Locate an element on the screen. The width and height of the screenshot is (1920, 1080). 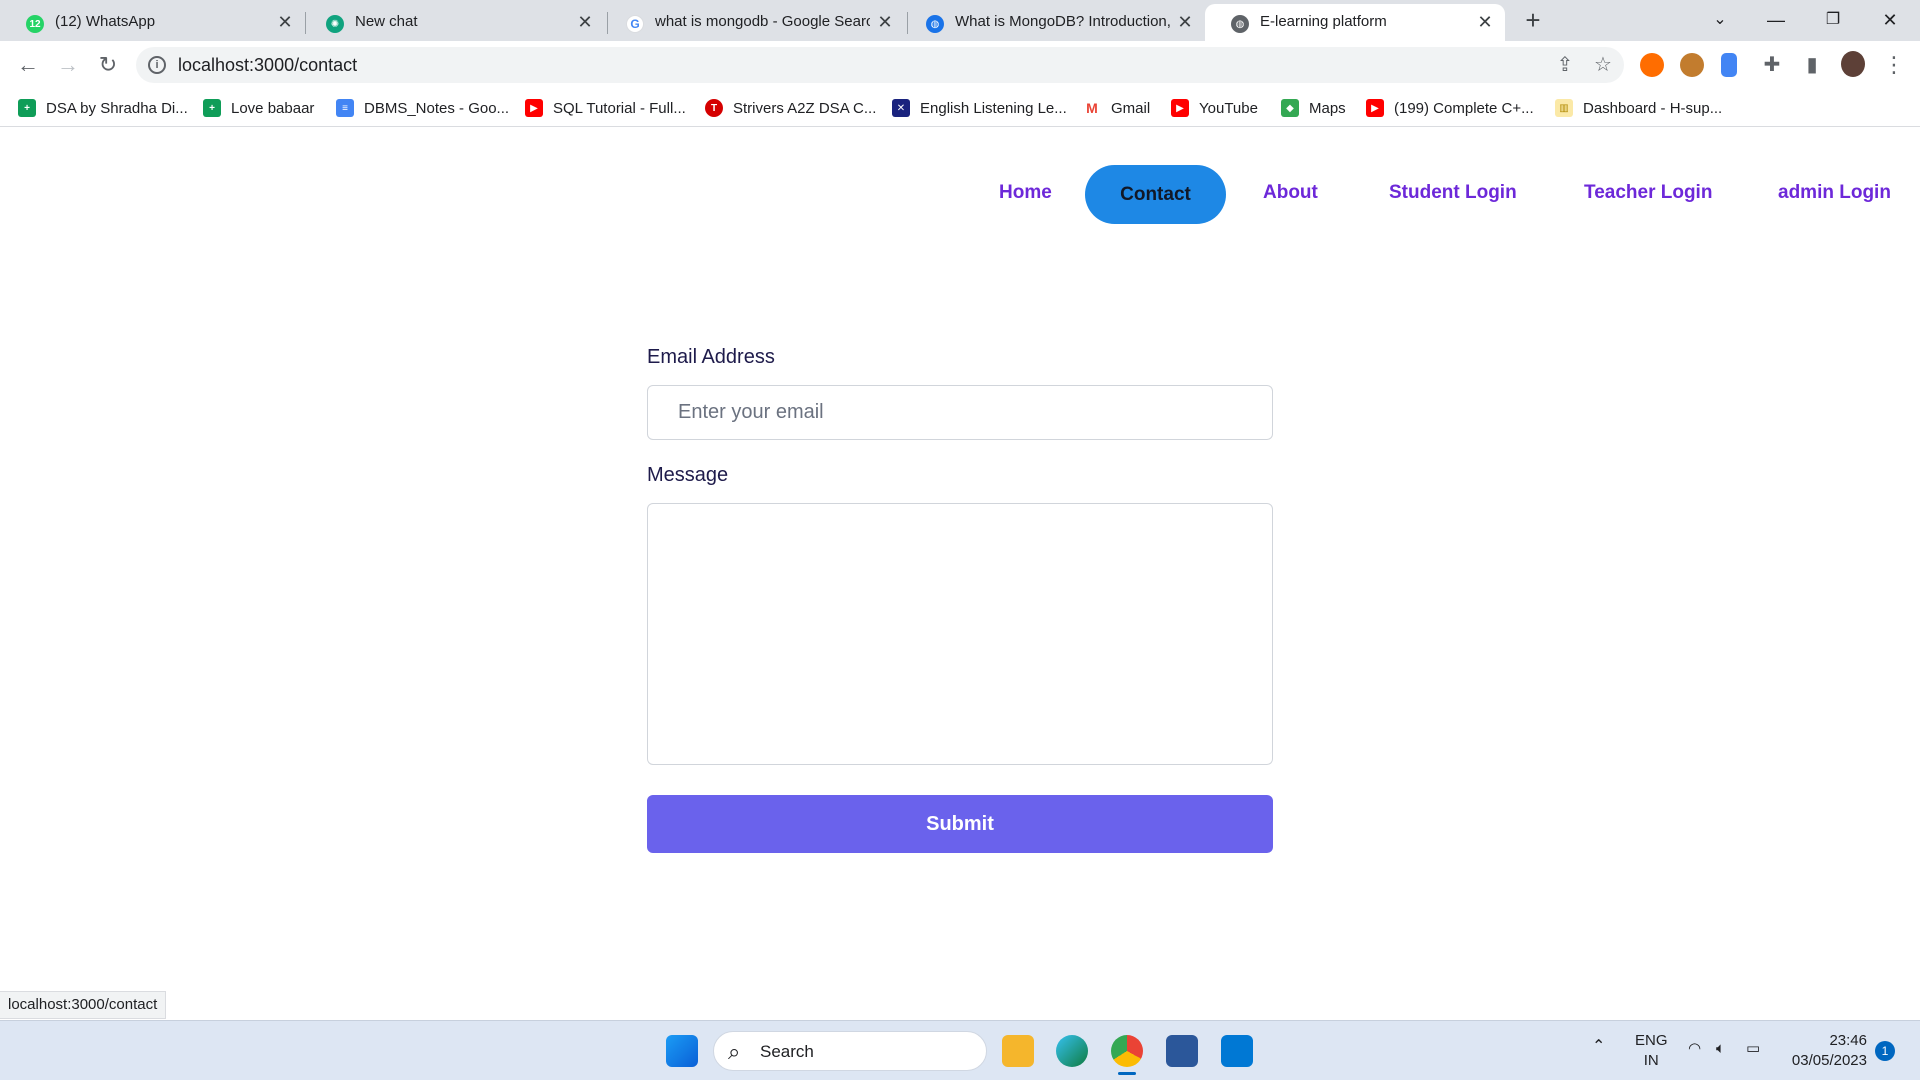
tab-google-search: G what is mongodb - Google Searc ✕ is located at coordinates (752, 22).